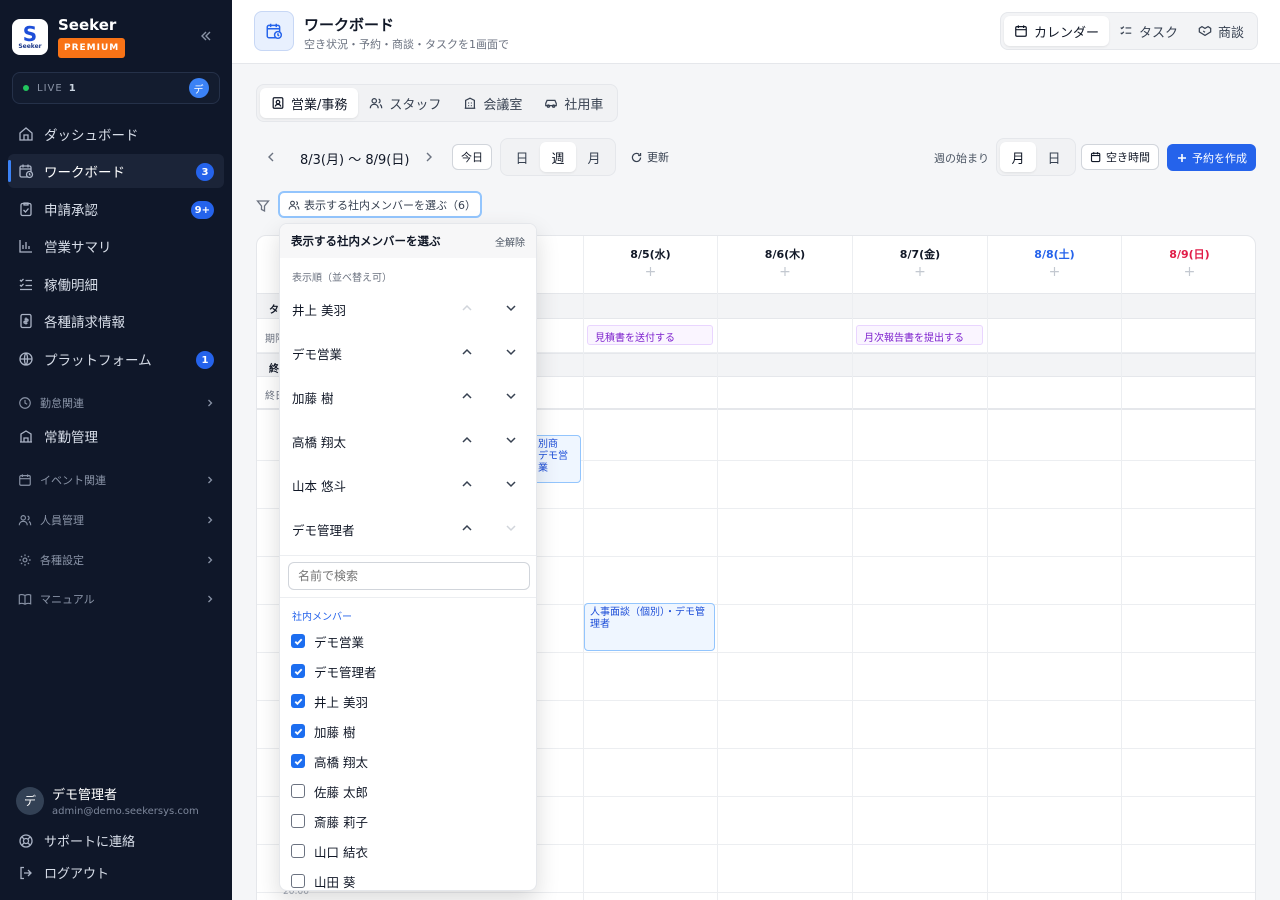 The height and width of the screenshot is (900, 1280). Describe the element at coordinates (573, 103) in the screenshot. I see `tab-company-car: 社用車` at that location.